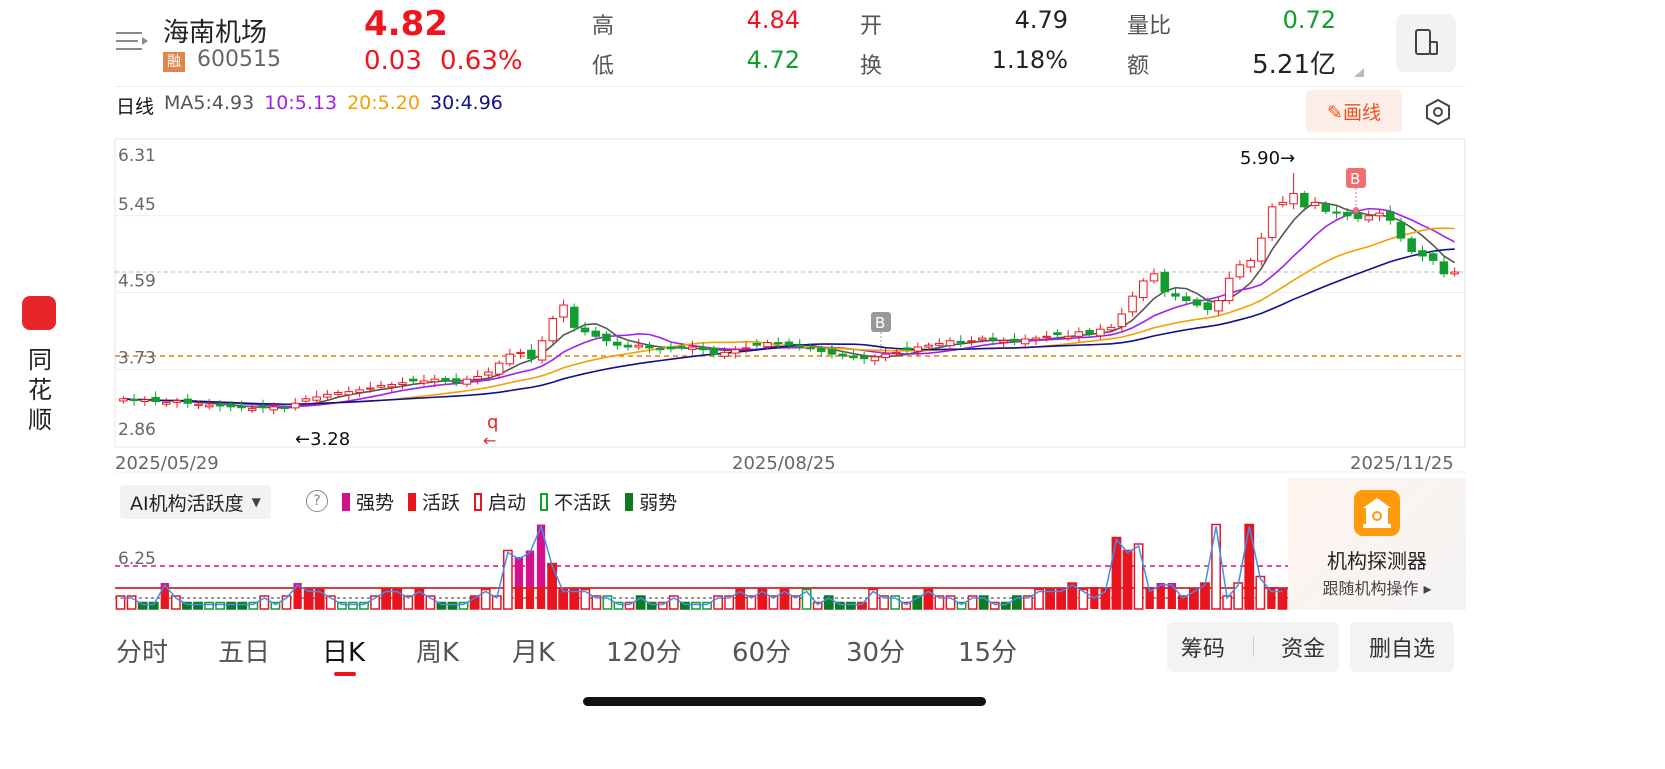 The width and height of the screenshot is (1665, 769). I want to click on buy-marker-2: B, so click(1356, 190).